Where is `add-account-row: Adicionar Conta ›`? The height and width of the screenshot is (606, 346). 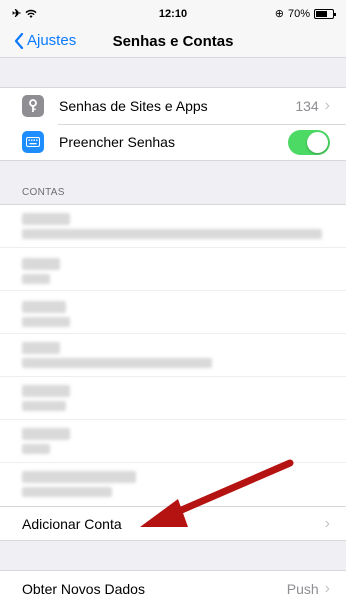
add-account-row: Adicionar Conta › is located at coordinates (173, 524).